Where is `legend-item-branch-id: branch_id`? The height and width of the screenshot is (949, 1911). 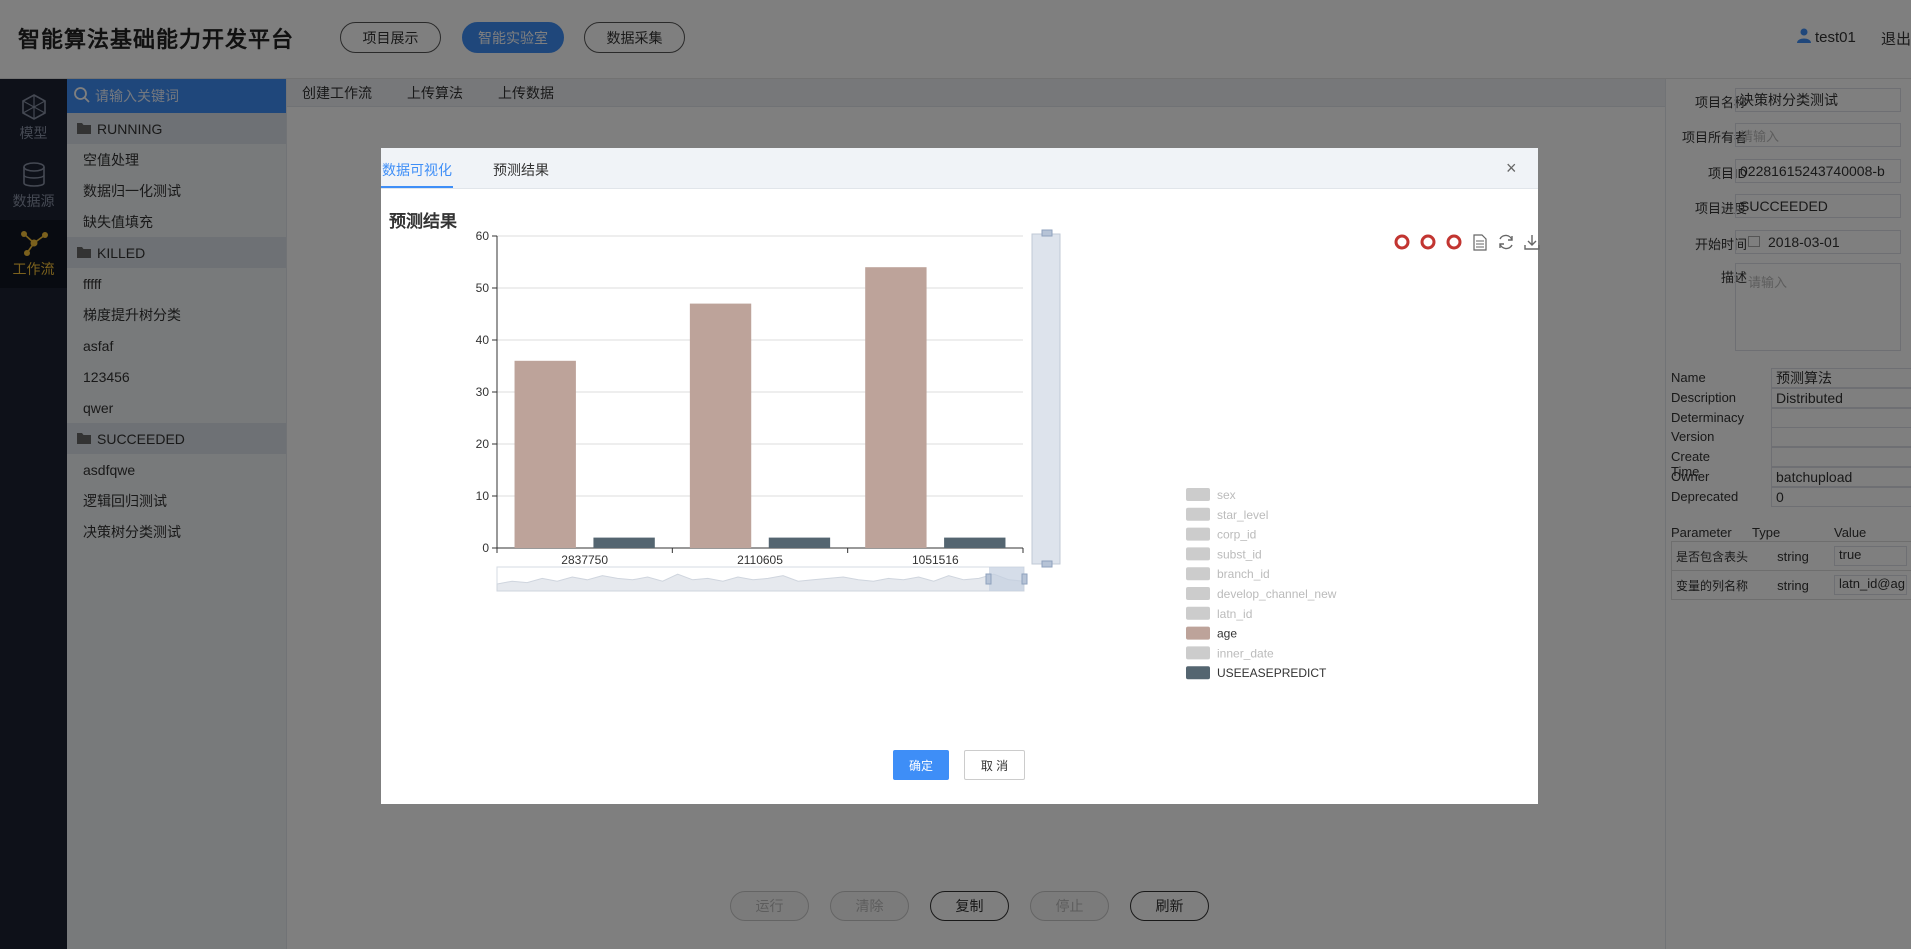
legend-item-branch-id: branch_id is located at coordinates (1228, 574).